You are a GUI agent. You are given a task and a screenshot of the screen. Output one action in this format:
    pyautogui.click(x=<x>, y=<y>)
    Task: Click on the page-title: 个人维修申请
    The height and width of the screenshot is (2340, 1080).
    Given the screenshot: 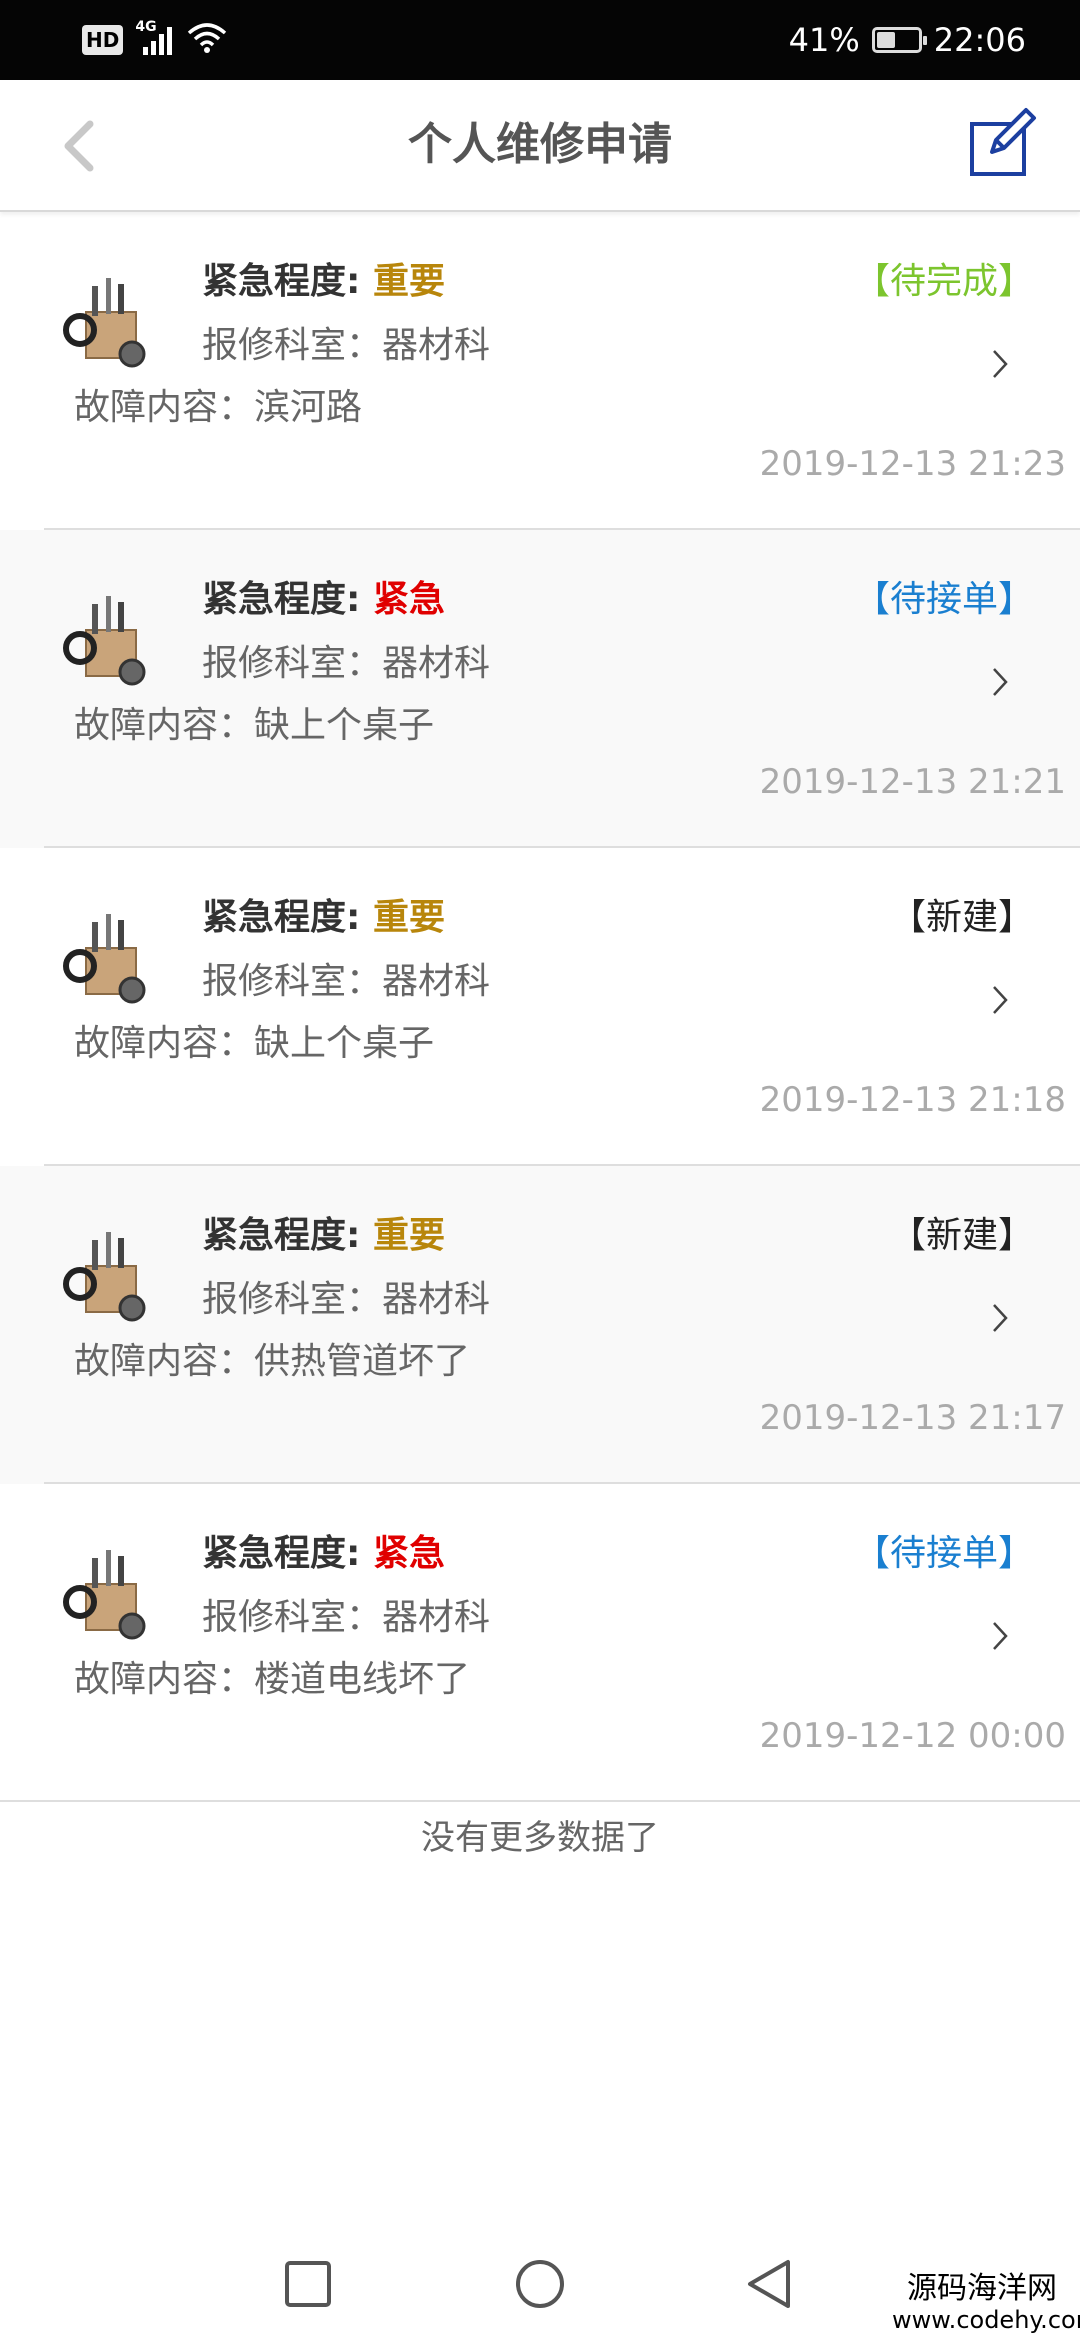 What is the action you would take?
    pyautogui.click(x=540, y=144)
    